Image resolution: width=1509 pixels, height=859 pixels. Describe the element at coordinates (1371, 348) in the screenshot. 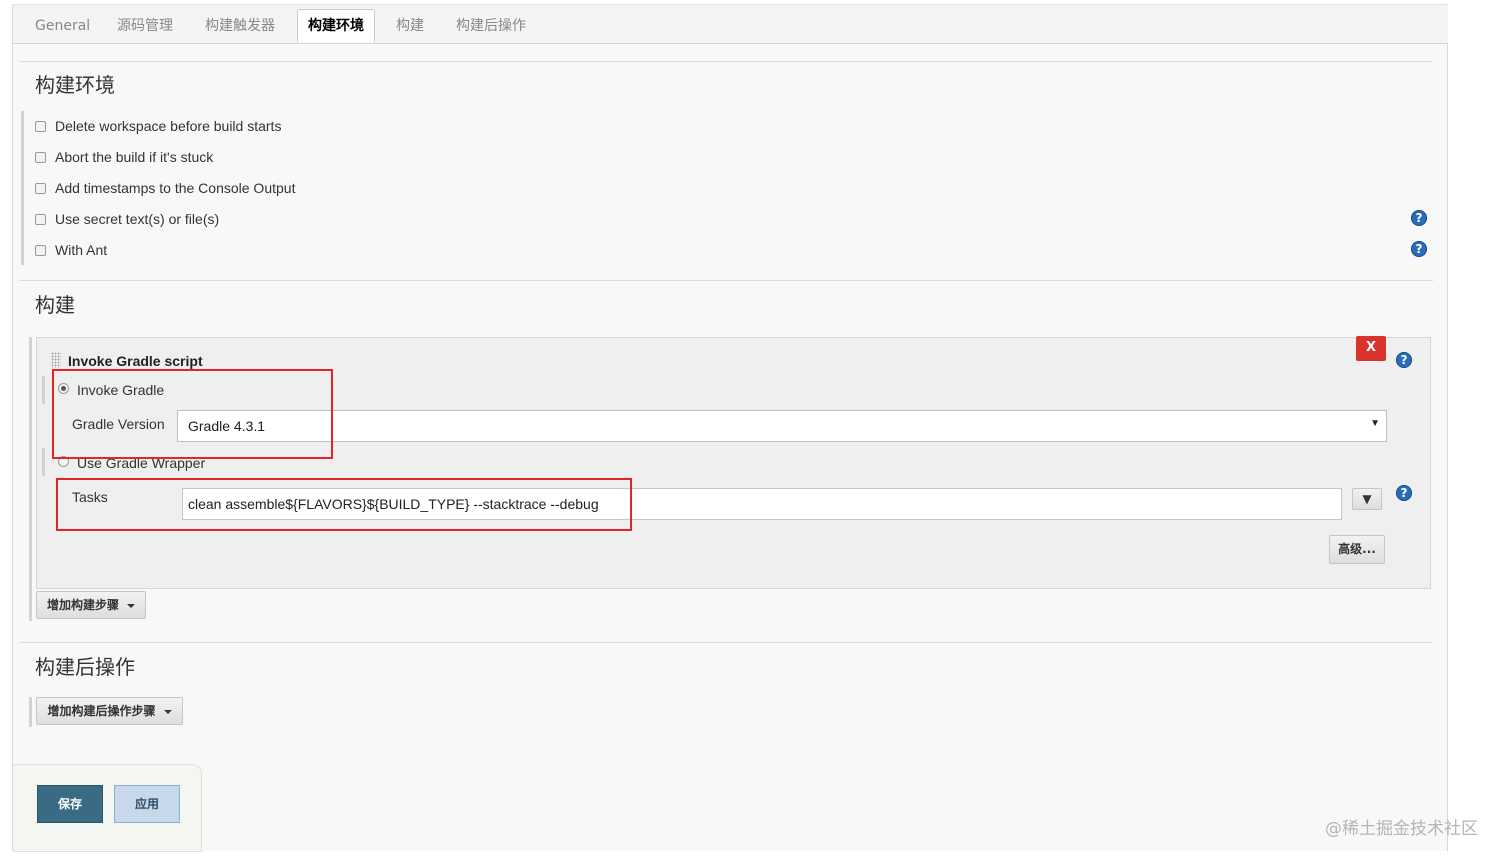

I see `delete-step-button: X` at that location.